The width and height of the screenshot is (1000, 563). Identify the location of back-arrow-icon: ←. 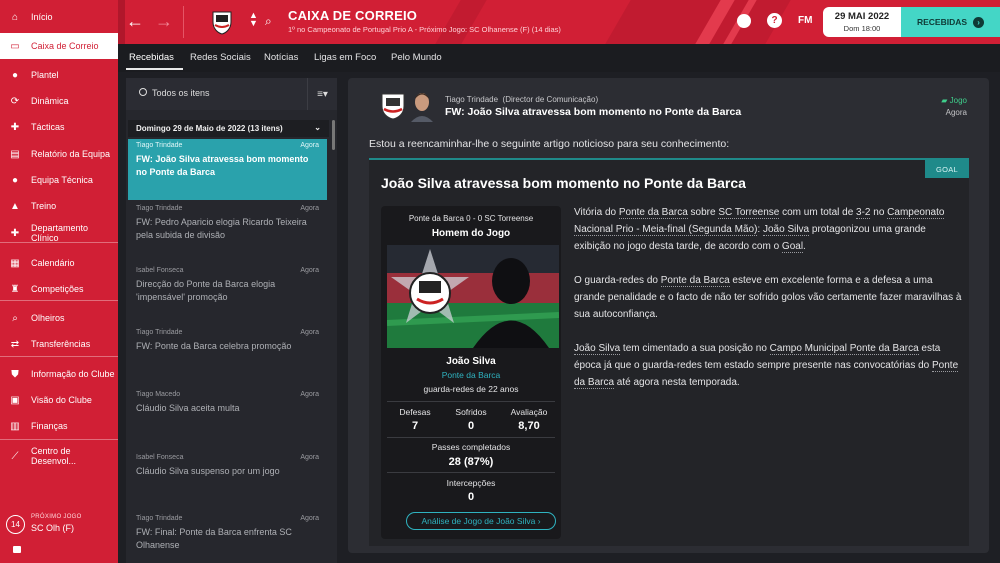
(135, 21).